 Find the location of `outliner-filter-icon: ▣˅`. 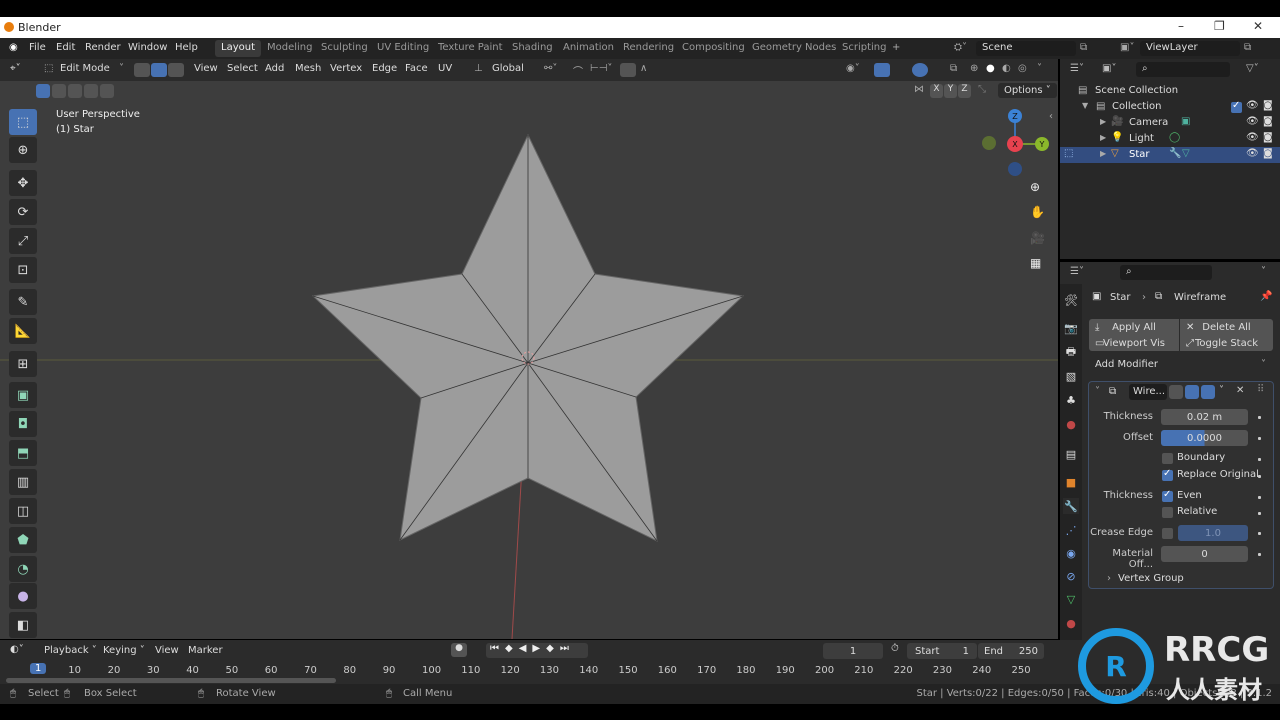

outliner-filter-icon: ▣˅ is located at coordinates (1109, 68).